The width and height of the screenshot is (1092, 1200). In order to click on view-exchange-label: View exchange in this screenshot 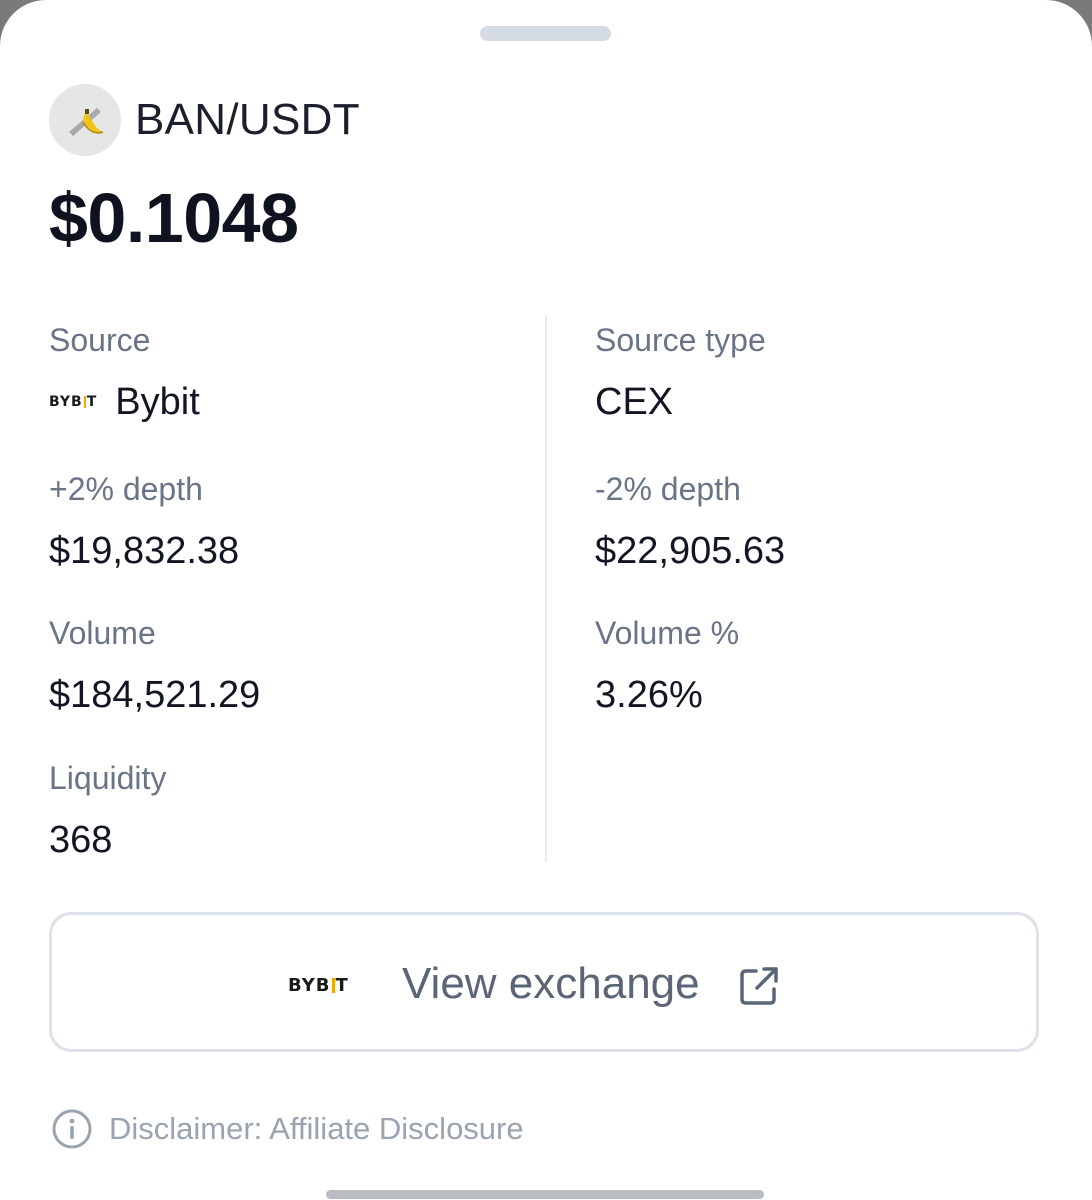, I will do `click(551, 983)`.